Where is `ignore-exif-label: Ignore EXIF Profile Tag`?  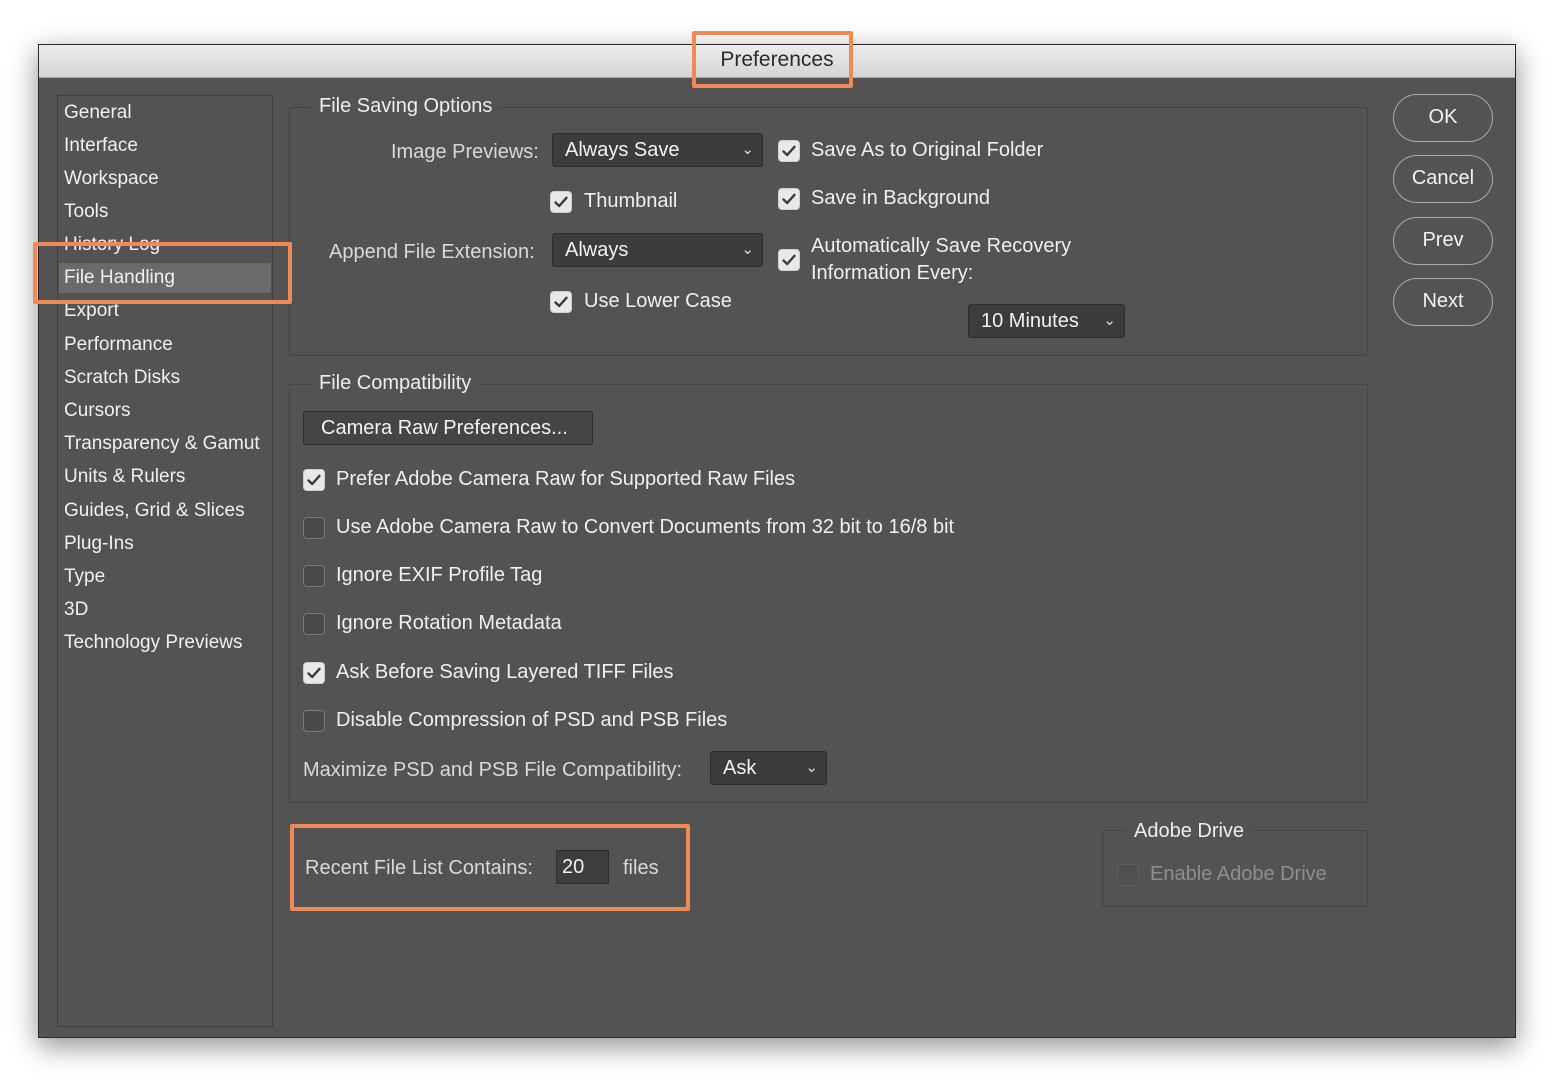
ignore-exif-label: Ignore EXIF Profile Tag is located at coordinates (439, 575).